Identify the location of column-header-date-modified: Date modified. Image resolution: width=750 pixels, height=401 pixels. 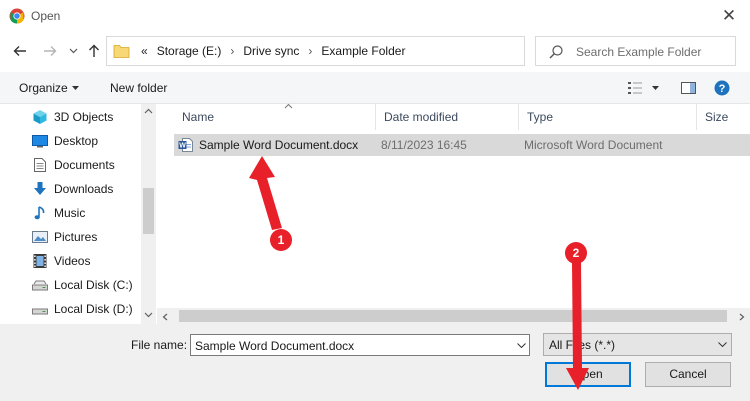
(447, 117).